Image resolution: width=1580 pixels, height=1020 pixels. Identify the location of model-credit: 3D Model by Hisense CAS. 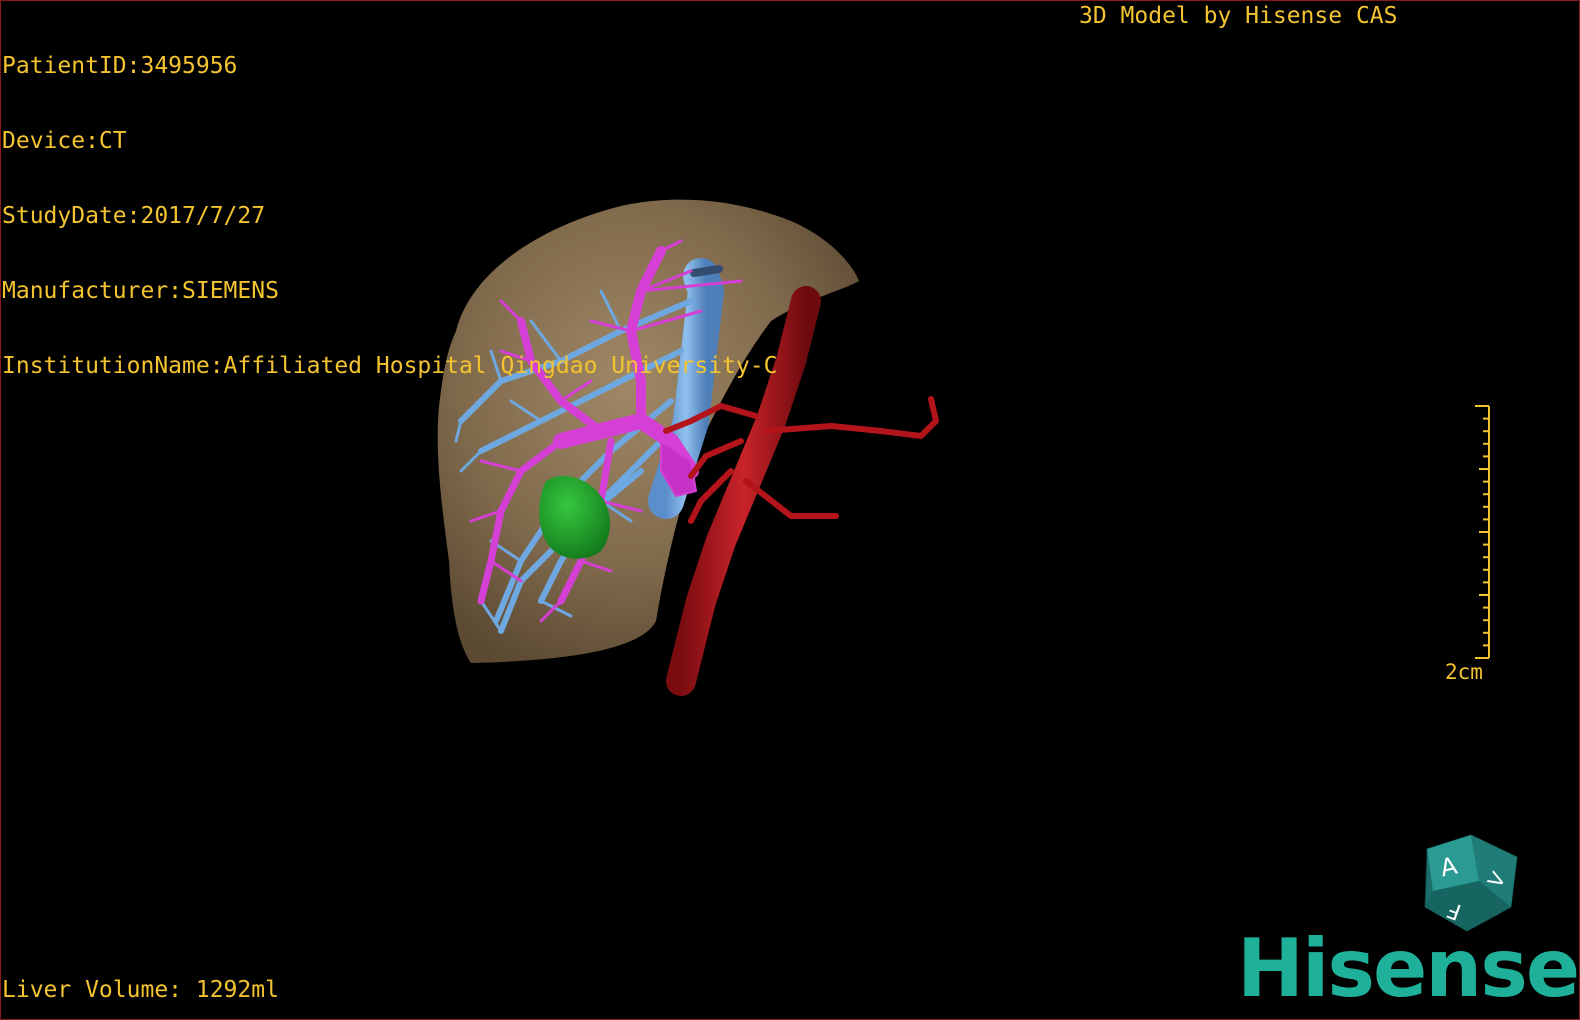
(1238, 16).